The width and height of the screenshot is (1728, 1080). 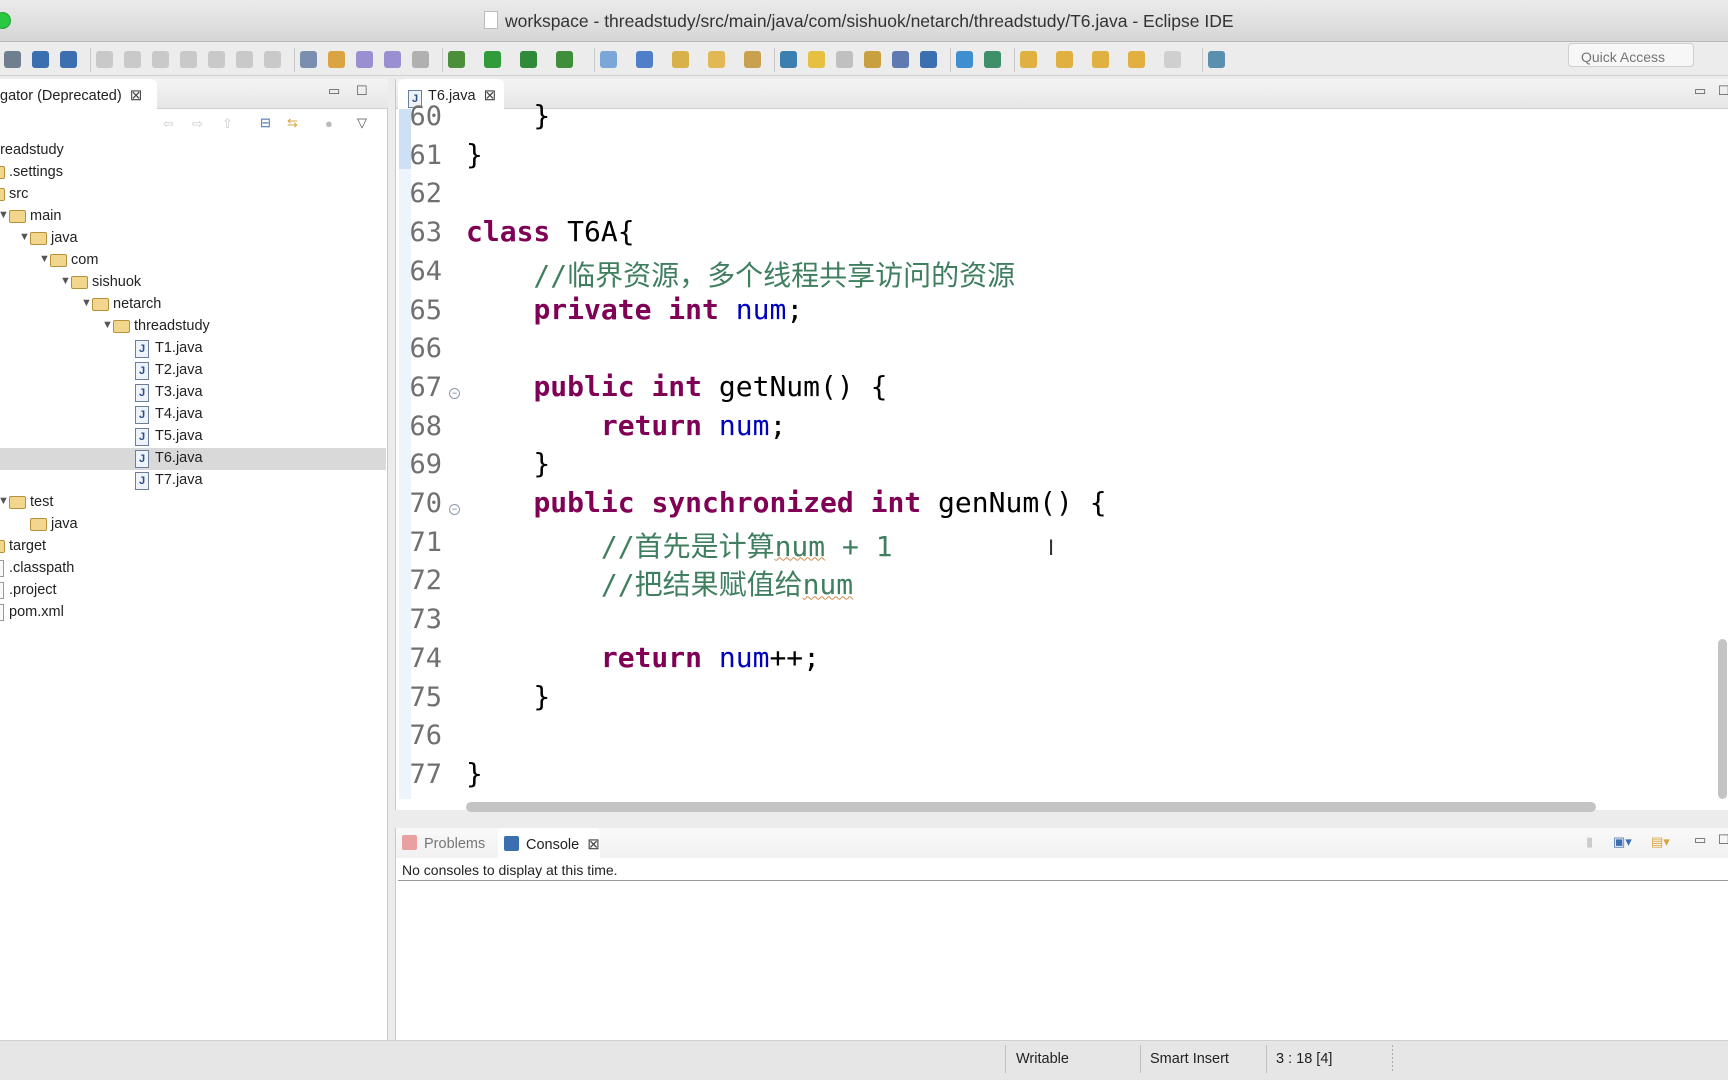 What do you see at coordinates (816, 59) in the screenshot?
I see `highlight-icon` at bounding box center [816, 59].